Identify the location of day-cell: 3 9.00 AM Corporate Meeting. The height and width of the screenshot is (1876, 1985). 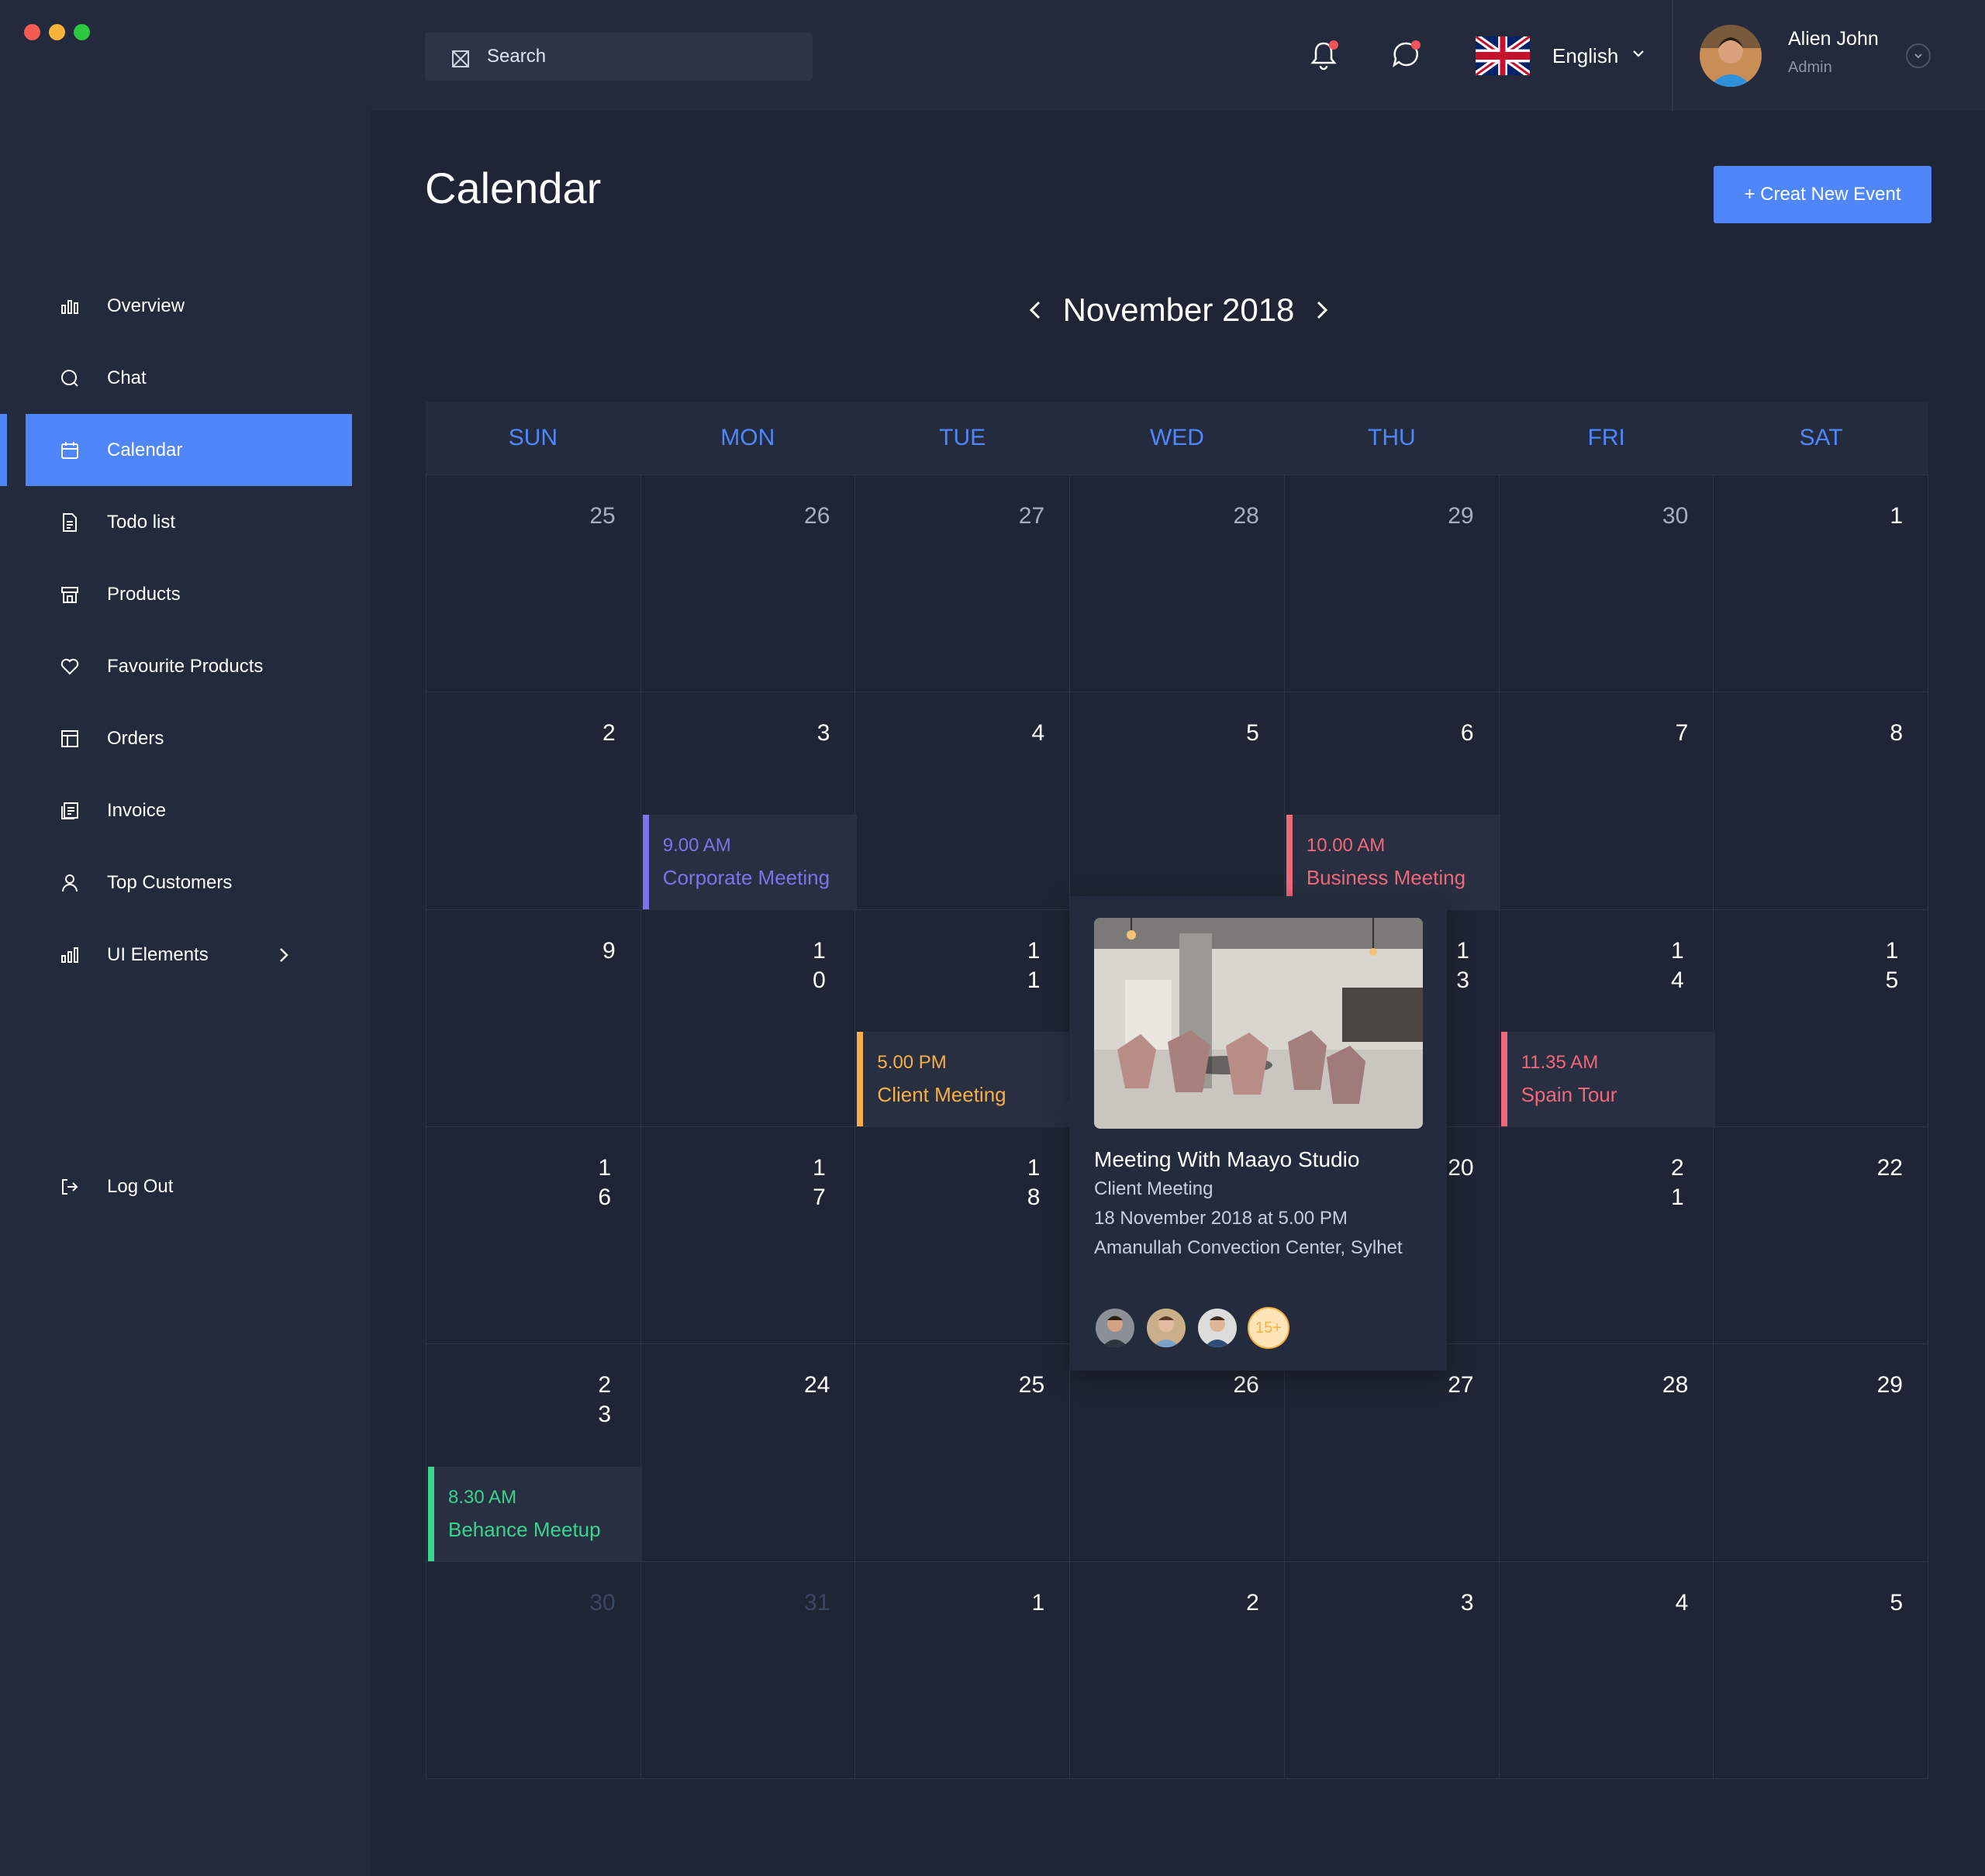
(748, 801).